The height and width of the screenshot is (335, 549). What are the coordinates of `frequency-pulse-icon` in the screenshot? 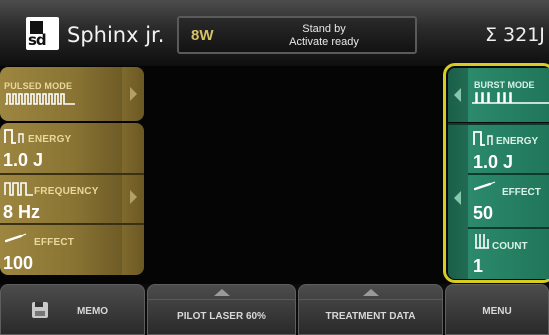 It's located at (18, 189).